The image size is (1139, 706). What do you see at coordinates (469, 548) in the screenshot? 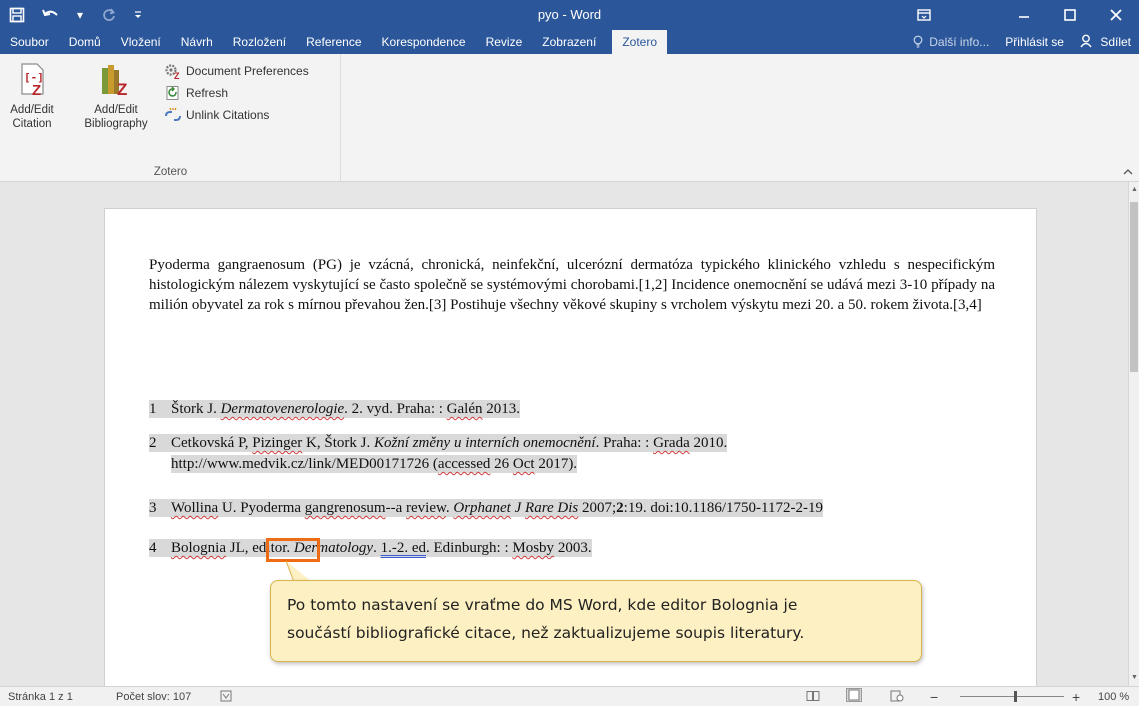
I see `reference-text: . Edinburgh: :` at bounding box center [469, 548].